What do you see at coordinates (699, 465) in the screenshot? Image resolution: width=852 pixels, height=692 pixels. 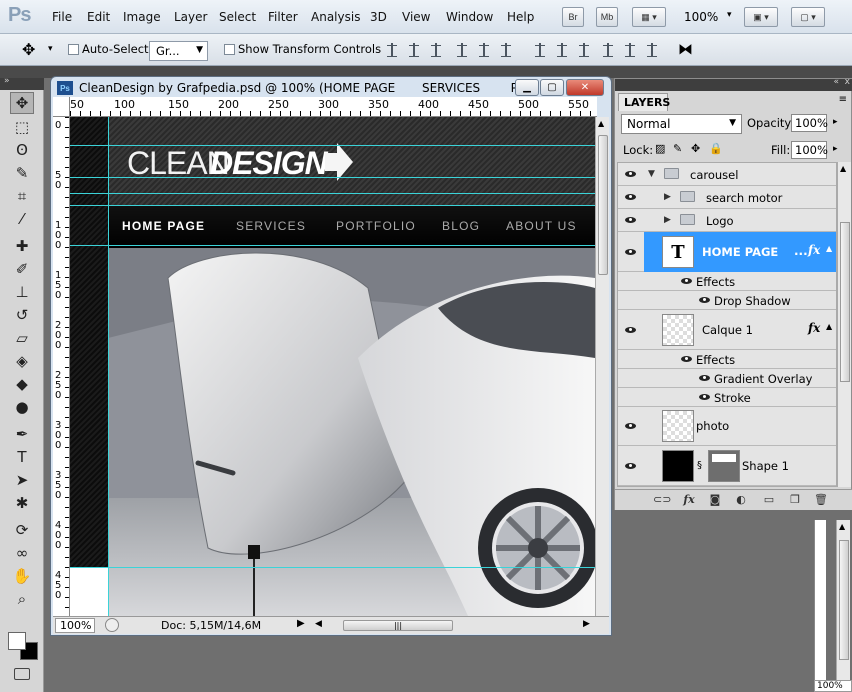 I see `link-chain-icon: §` at bounding box center [699, 465].